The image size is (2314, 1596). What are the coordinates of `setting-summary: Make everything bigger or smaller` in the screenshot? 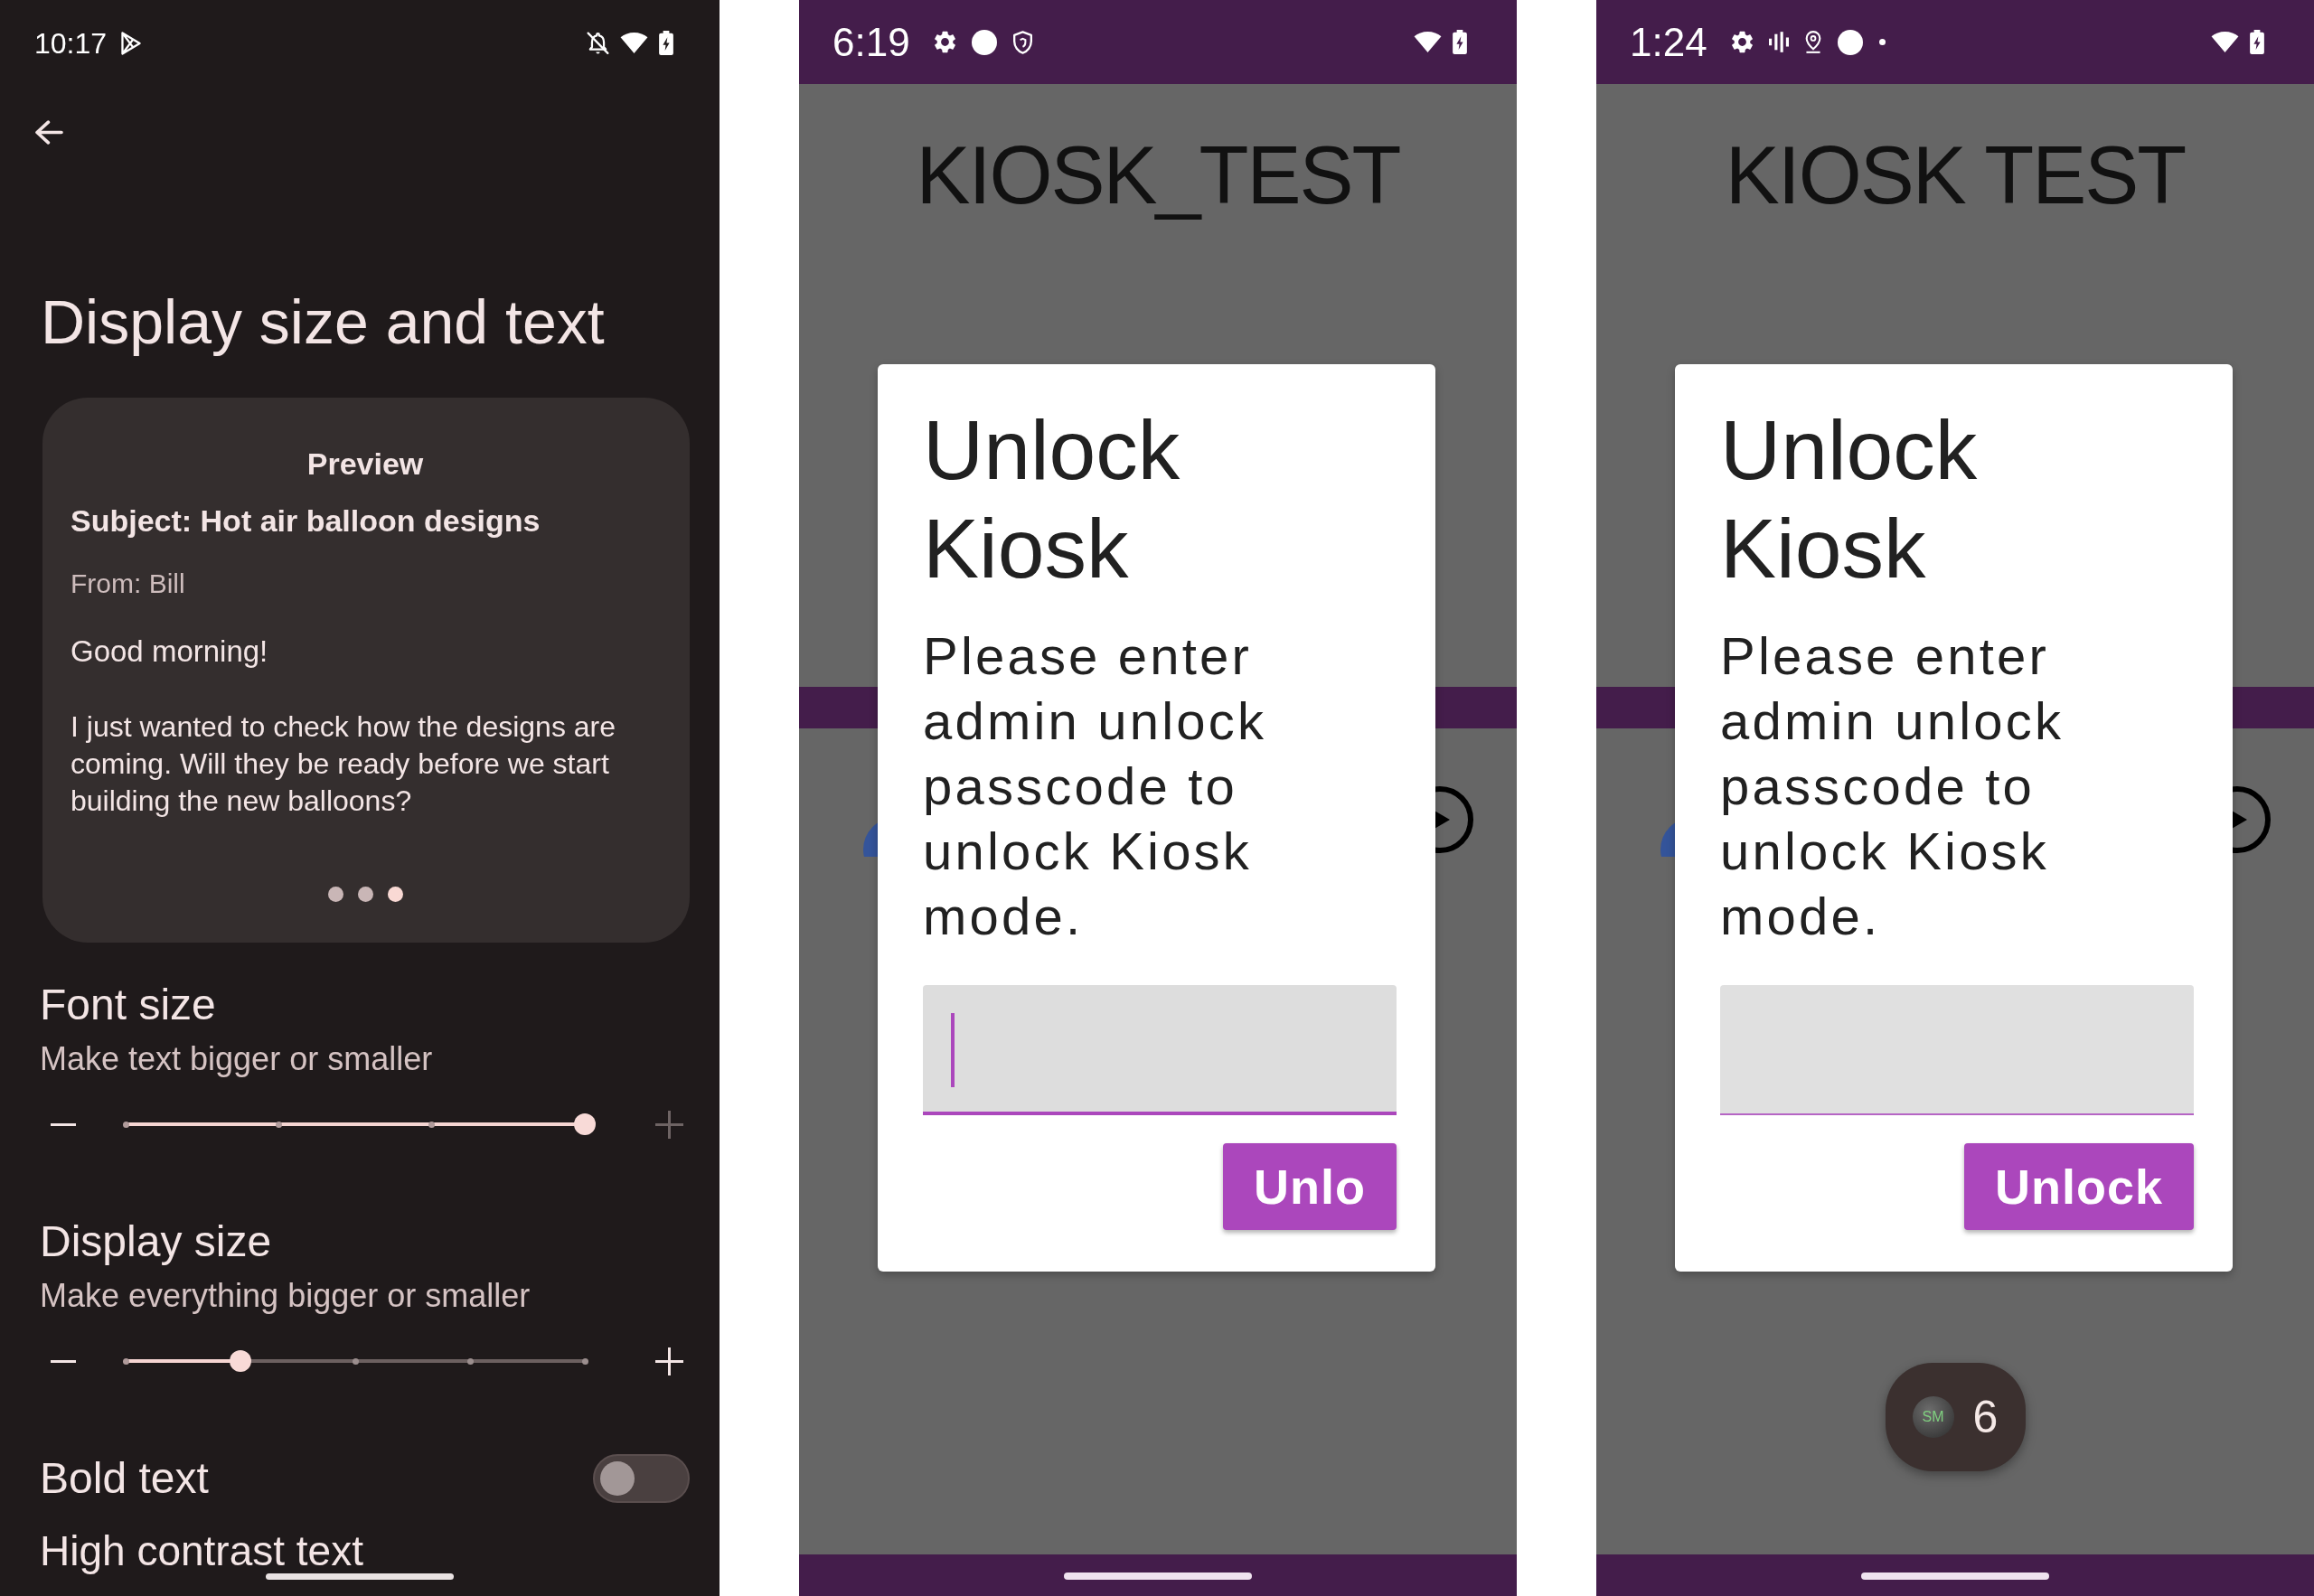 It's located at (285, 1296).